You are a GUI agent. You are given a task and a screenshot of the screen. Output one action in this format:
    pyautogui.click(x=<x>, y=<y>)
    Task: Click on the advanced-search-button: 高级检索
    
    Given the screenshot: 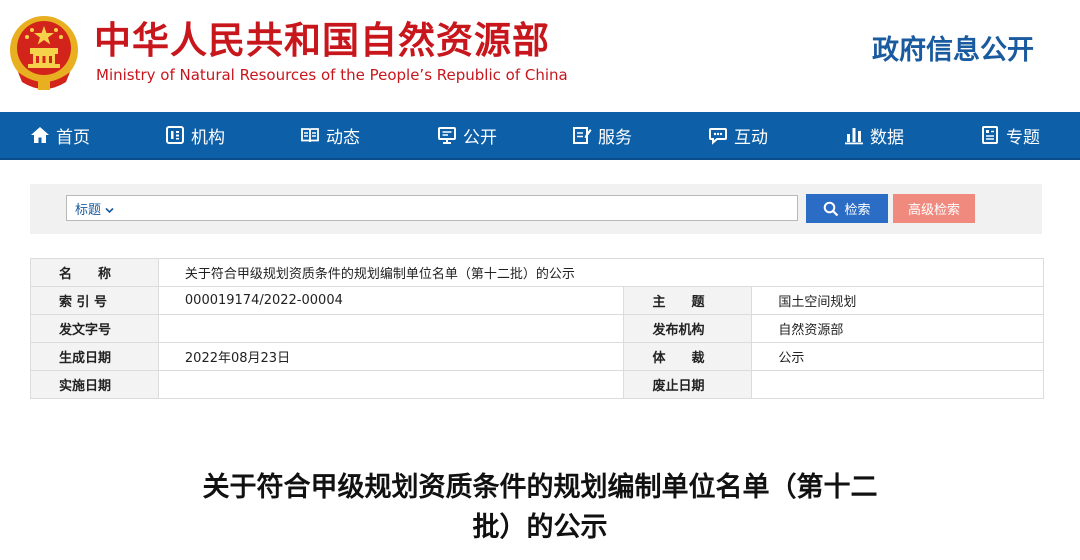 What is the action you would take?
    pyautogui.click(x=934, y=208)
    